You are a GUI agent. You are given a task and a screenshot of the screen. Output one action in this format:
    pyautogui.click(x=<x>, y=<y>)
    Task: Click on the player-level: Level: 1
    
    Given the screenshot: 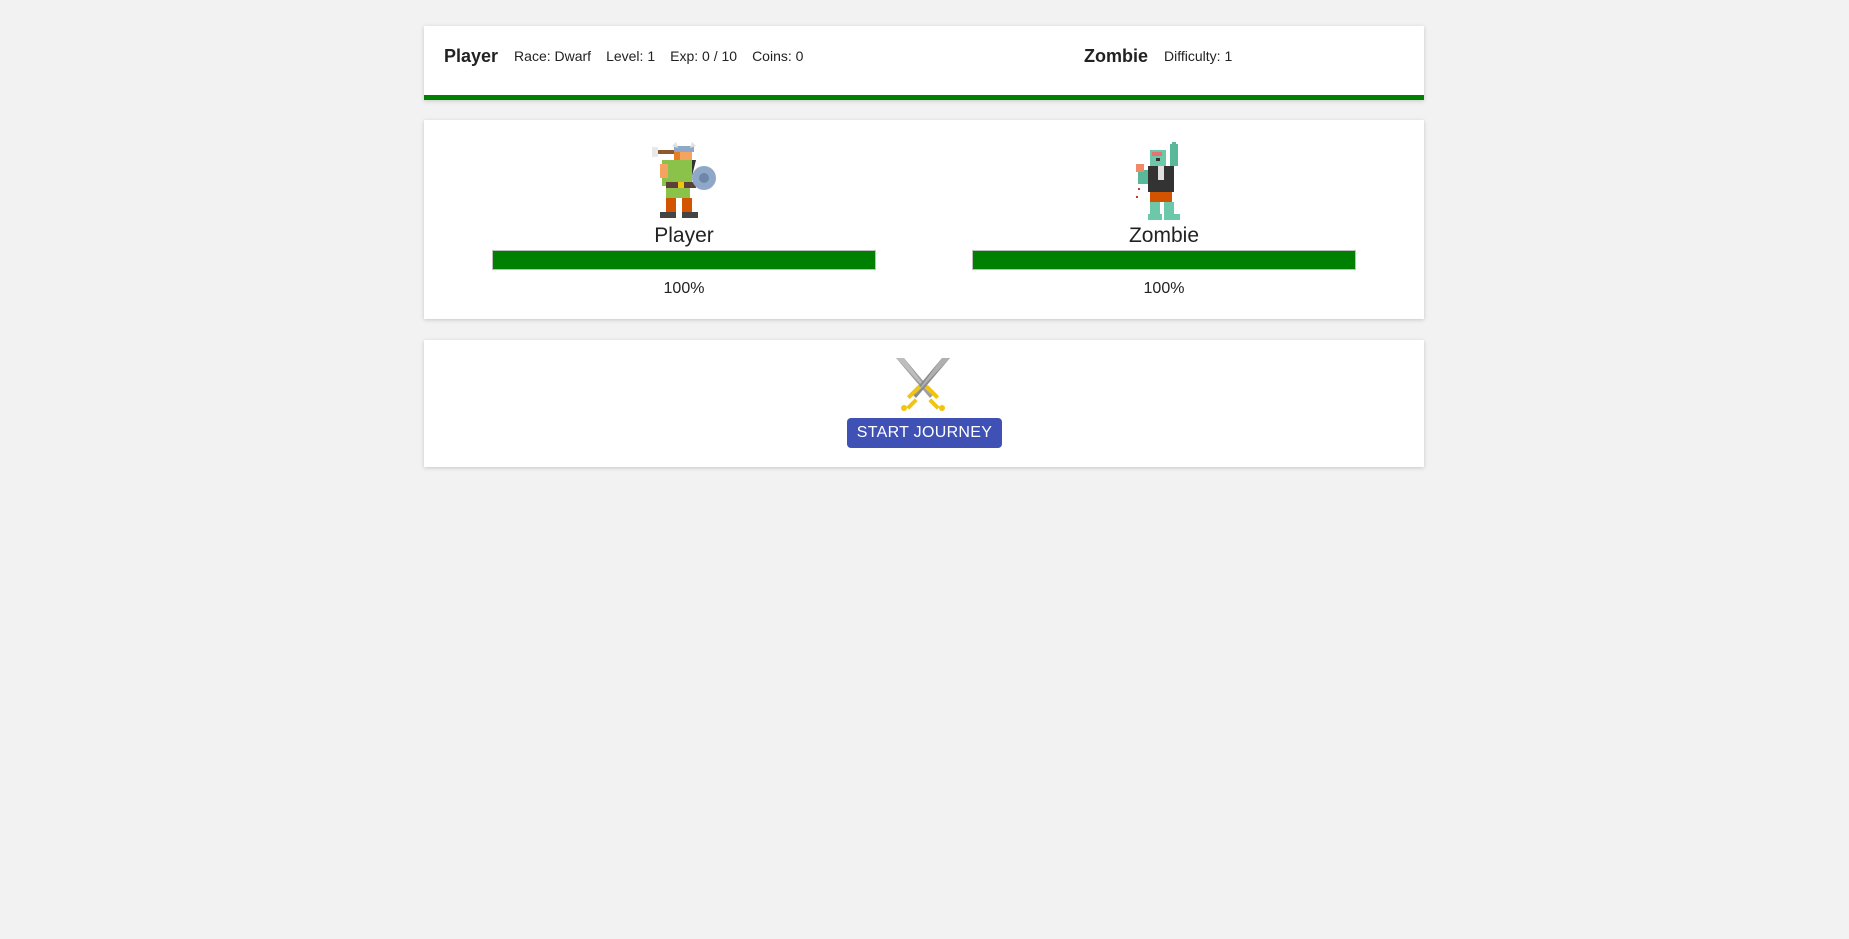 What is the action you would take?
    pyautogui.click(x=631, y=56)
    